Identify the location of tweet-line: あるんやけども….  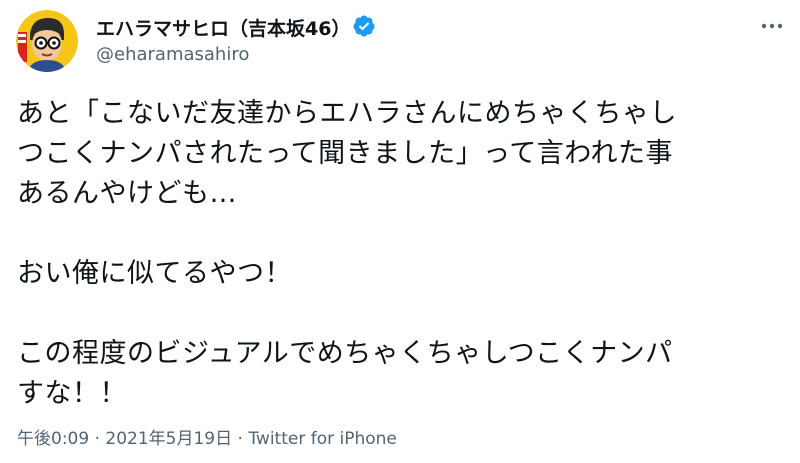
(127, 193).